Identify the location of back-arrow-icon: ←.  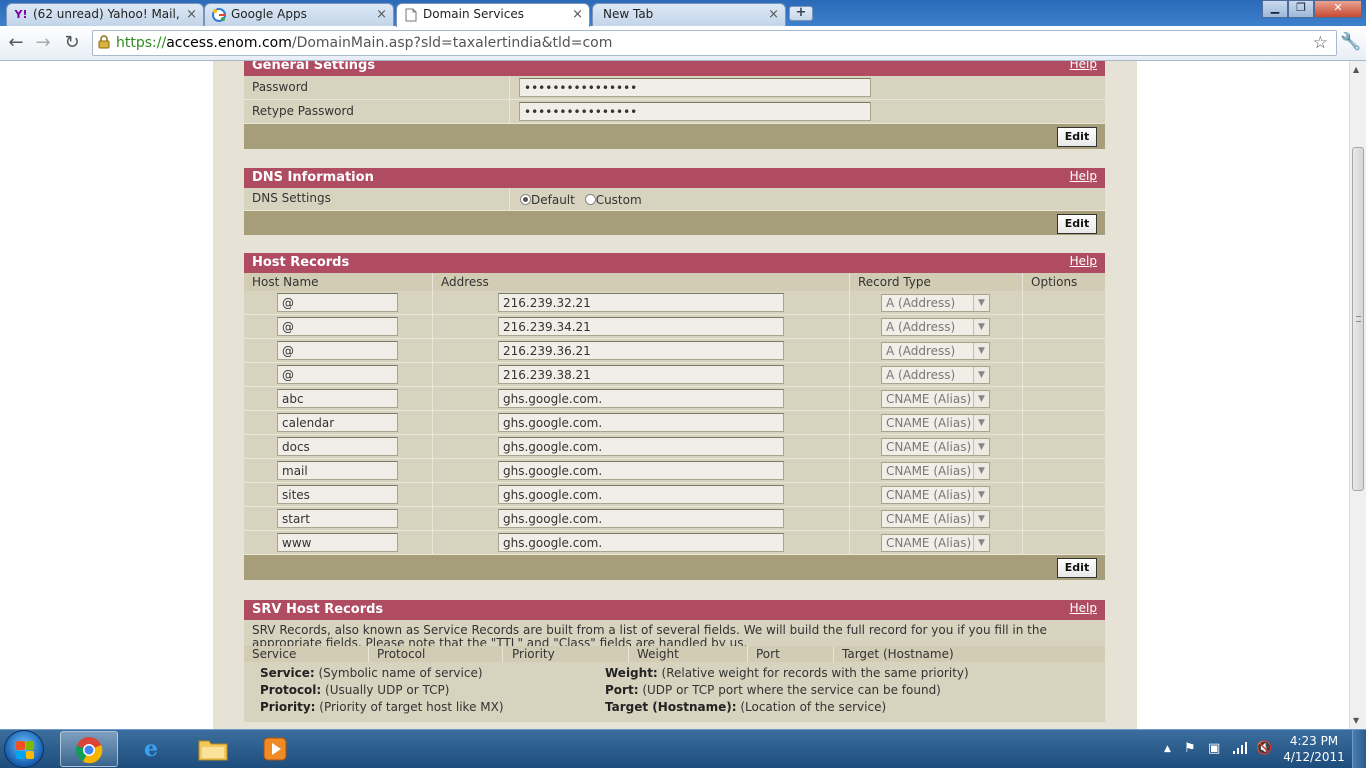
(16, 43).